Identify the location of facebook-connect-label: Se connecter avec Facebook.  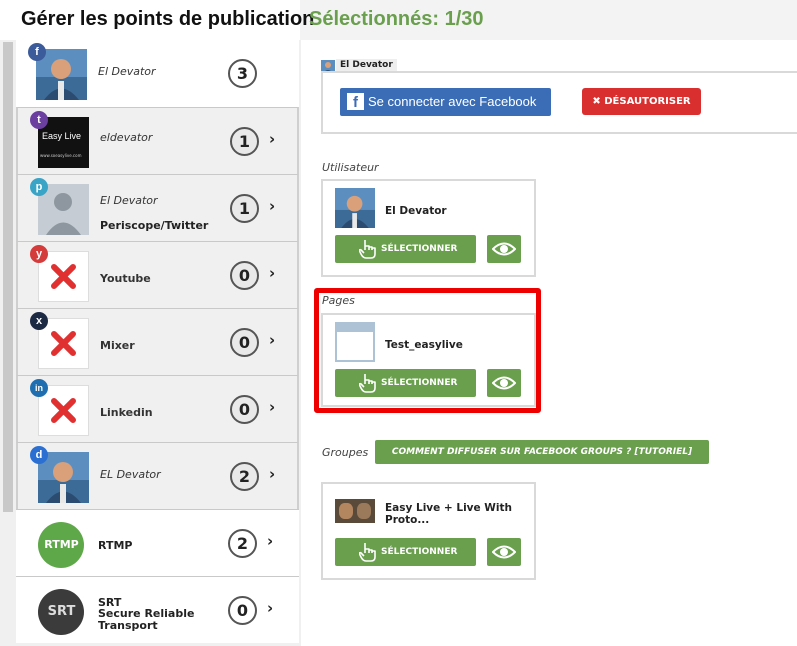
(452, 101).